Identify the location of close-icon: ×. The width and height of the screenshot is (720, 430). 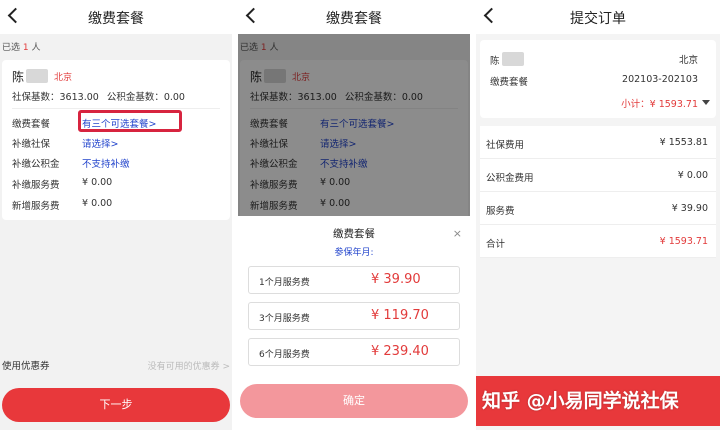
(457, 233).